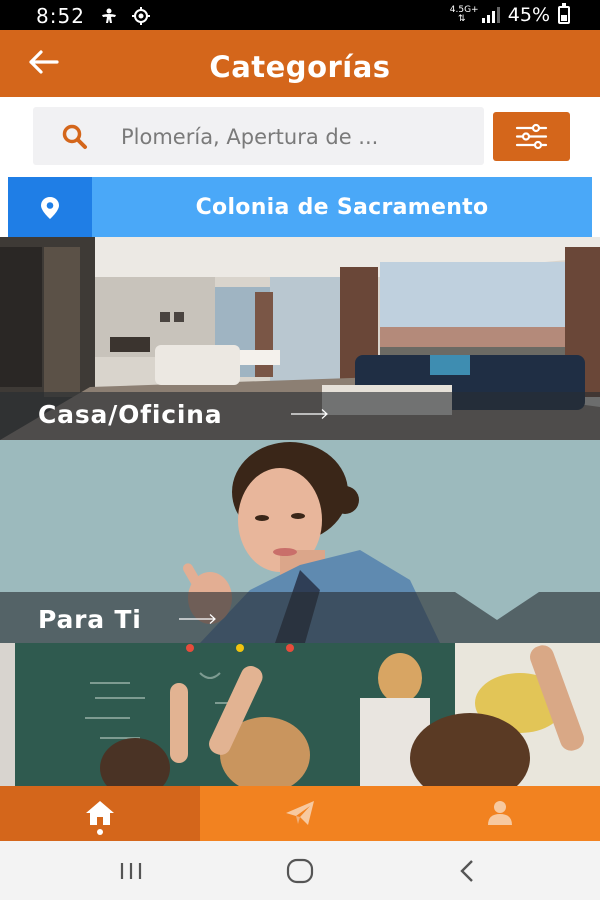 This screenshot has width=600, height=900. I want to click on system-navigation-bar, so click(300, 870).